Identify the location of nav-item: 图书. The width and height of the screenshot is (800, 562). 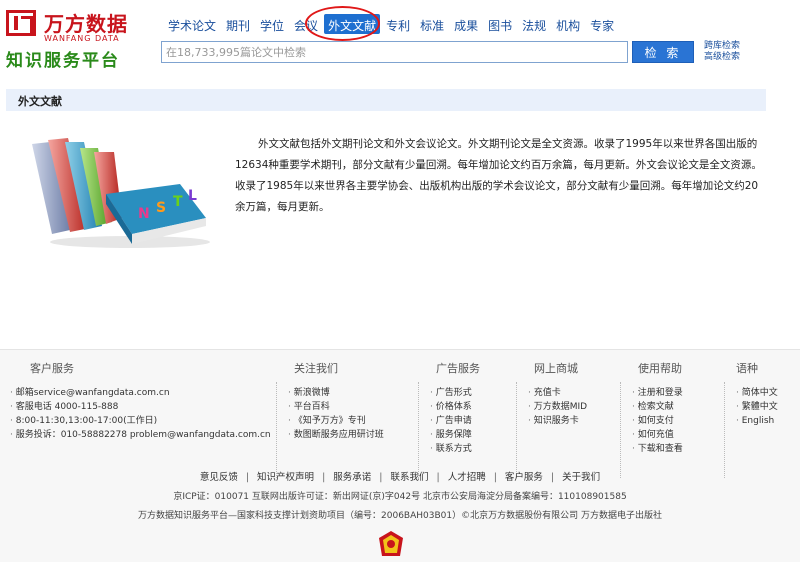
(500, 24).